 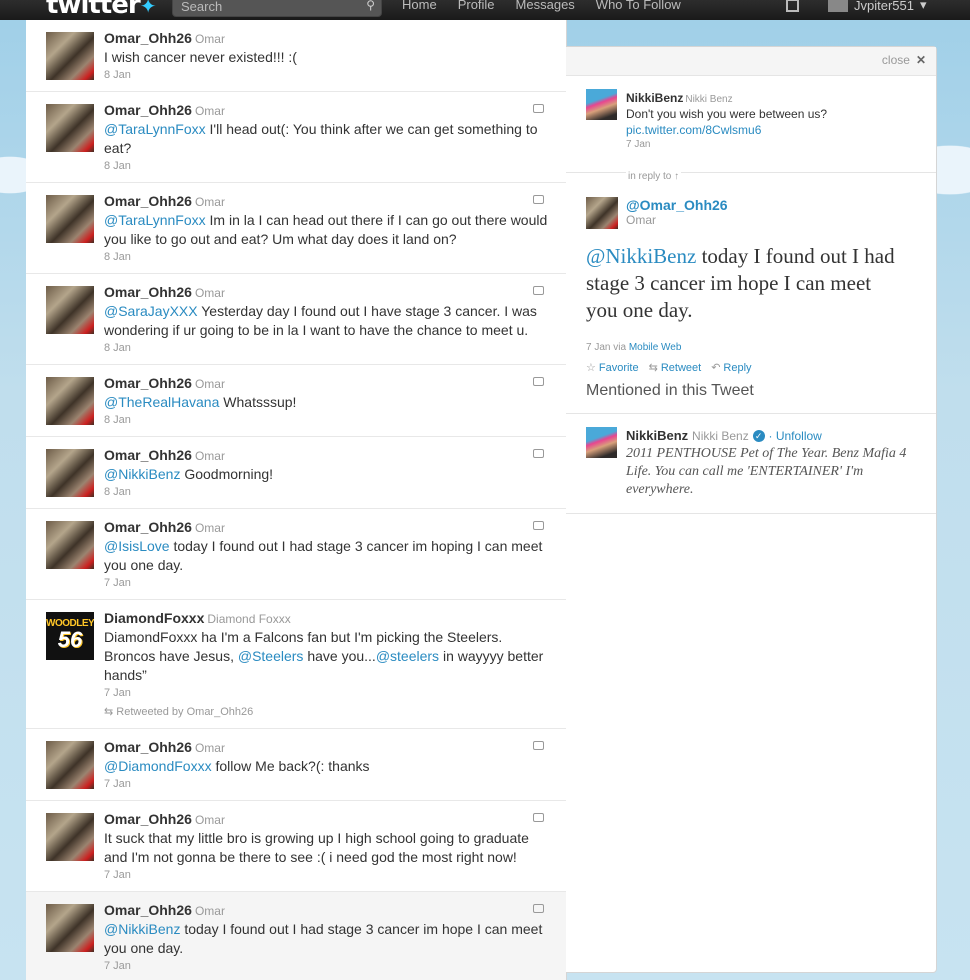 I want to click on mention-link: @Steelers, so click(x=271, y=656).